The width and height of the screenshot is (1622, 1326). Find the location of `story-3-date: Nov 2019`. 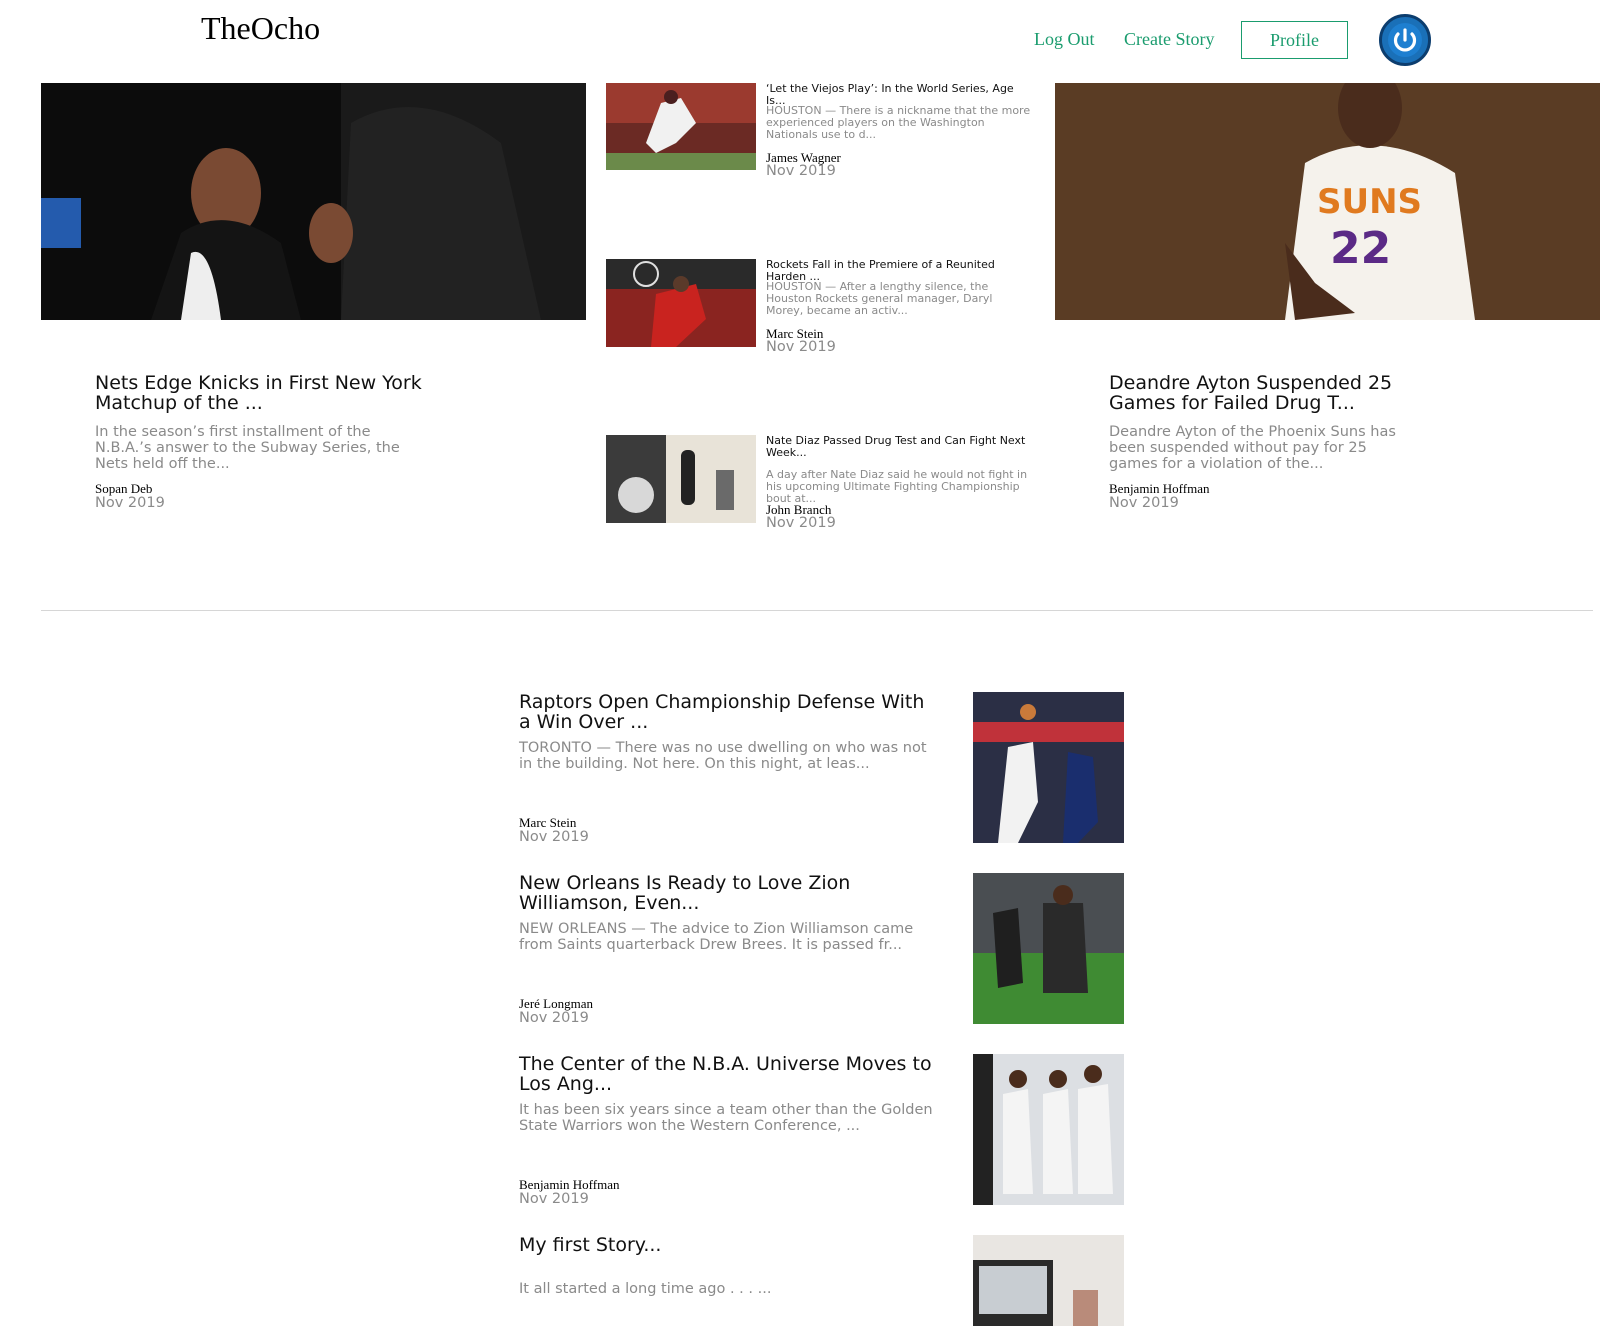

story-3-date: Nov 2019 is located at coordinates (554, 1199).